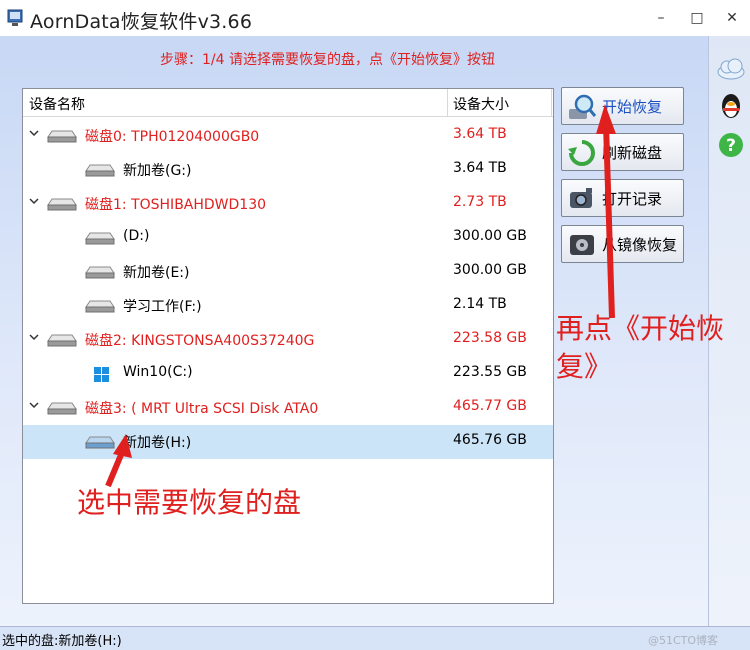 This screenshot has width=750, height=650. What do you see at coordinates (490, 406) in the screenshot?
I see `row-size: 465.77 GB` at bounding box center [490, 406].